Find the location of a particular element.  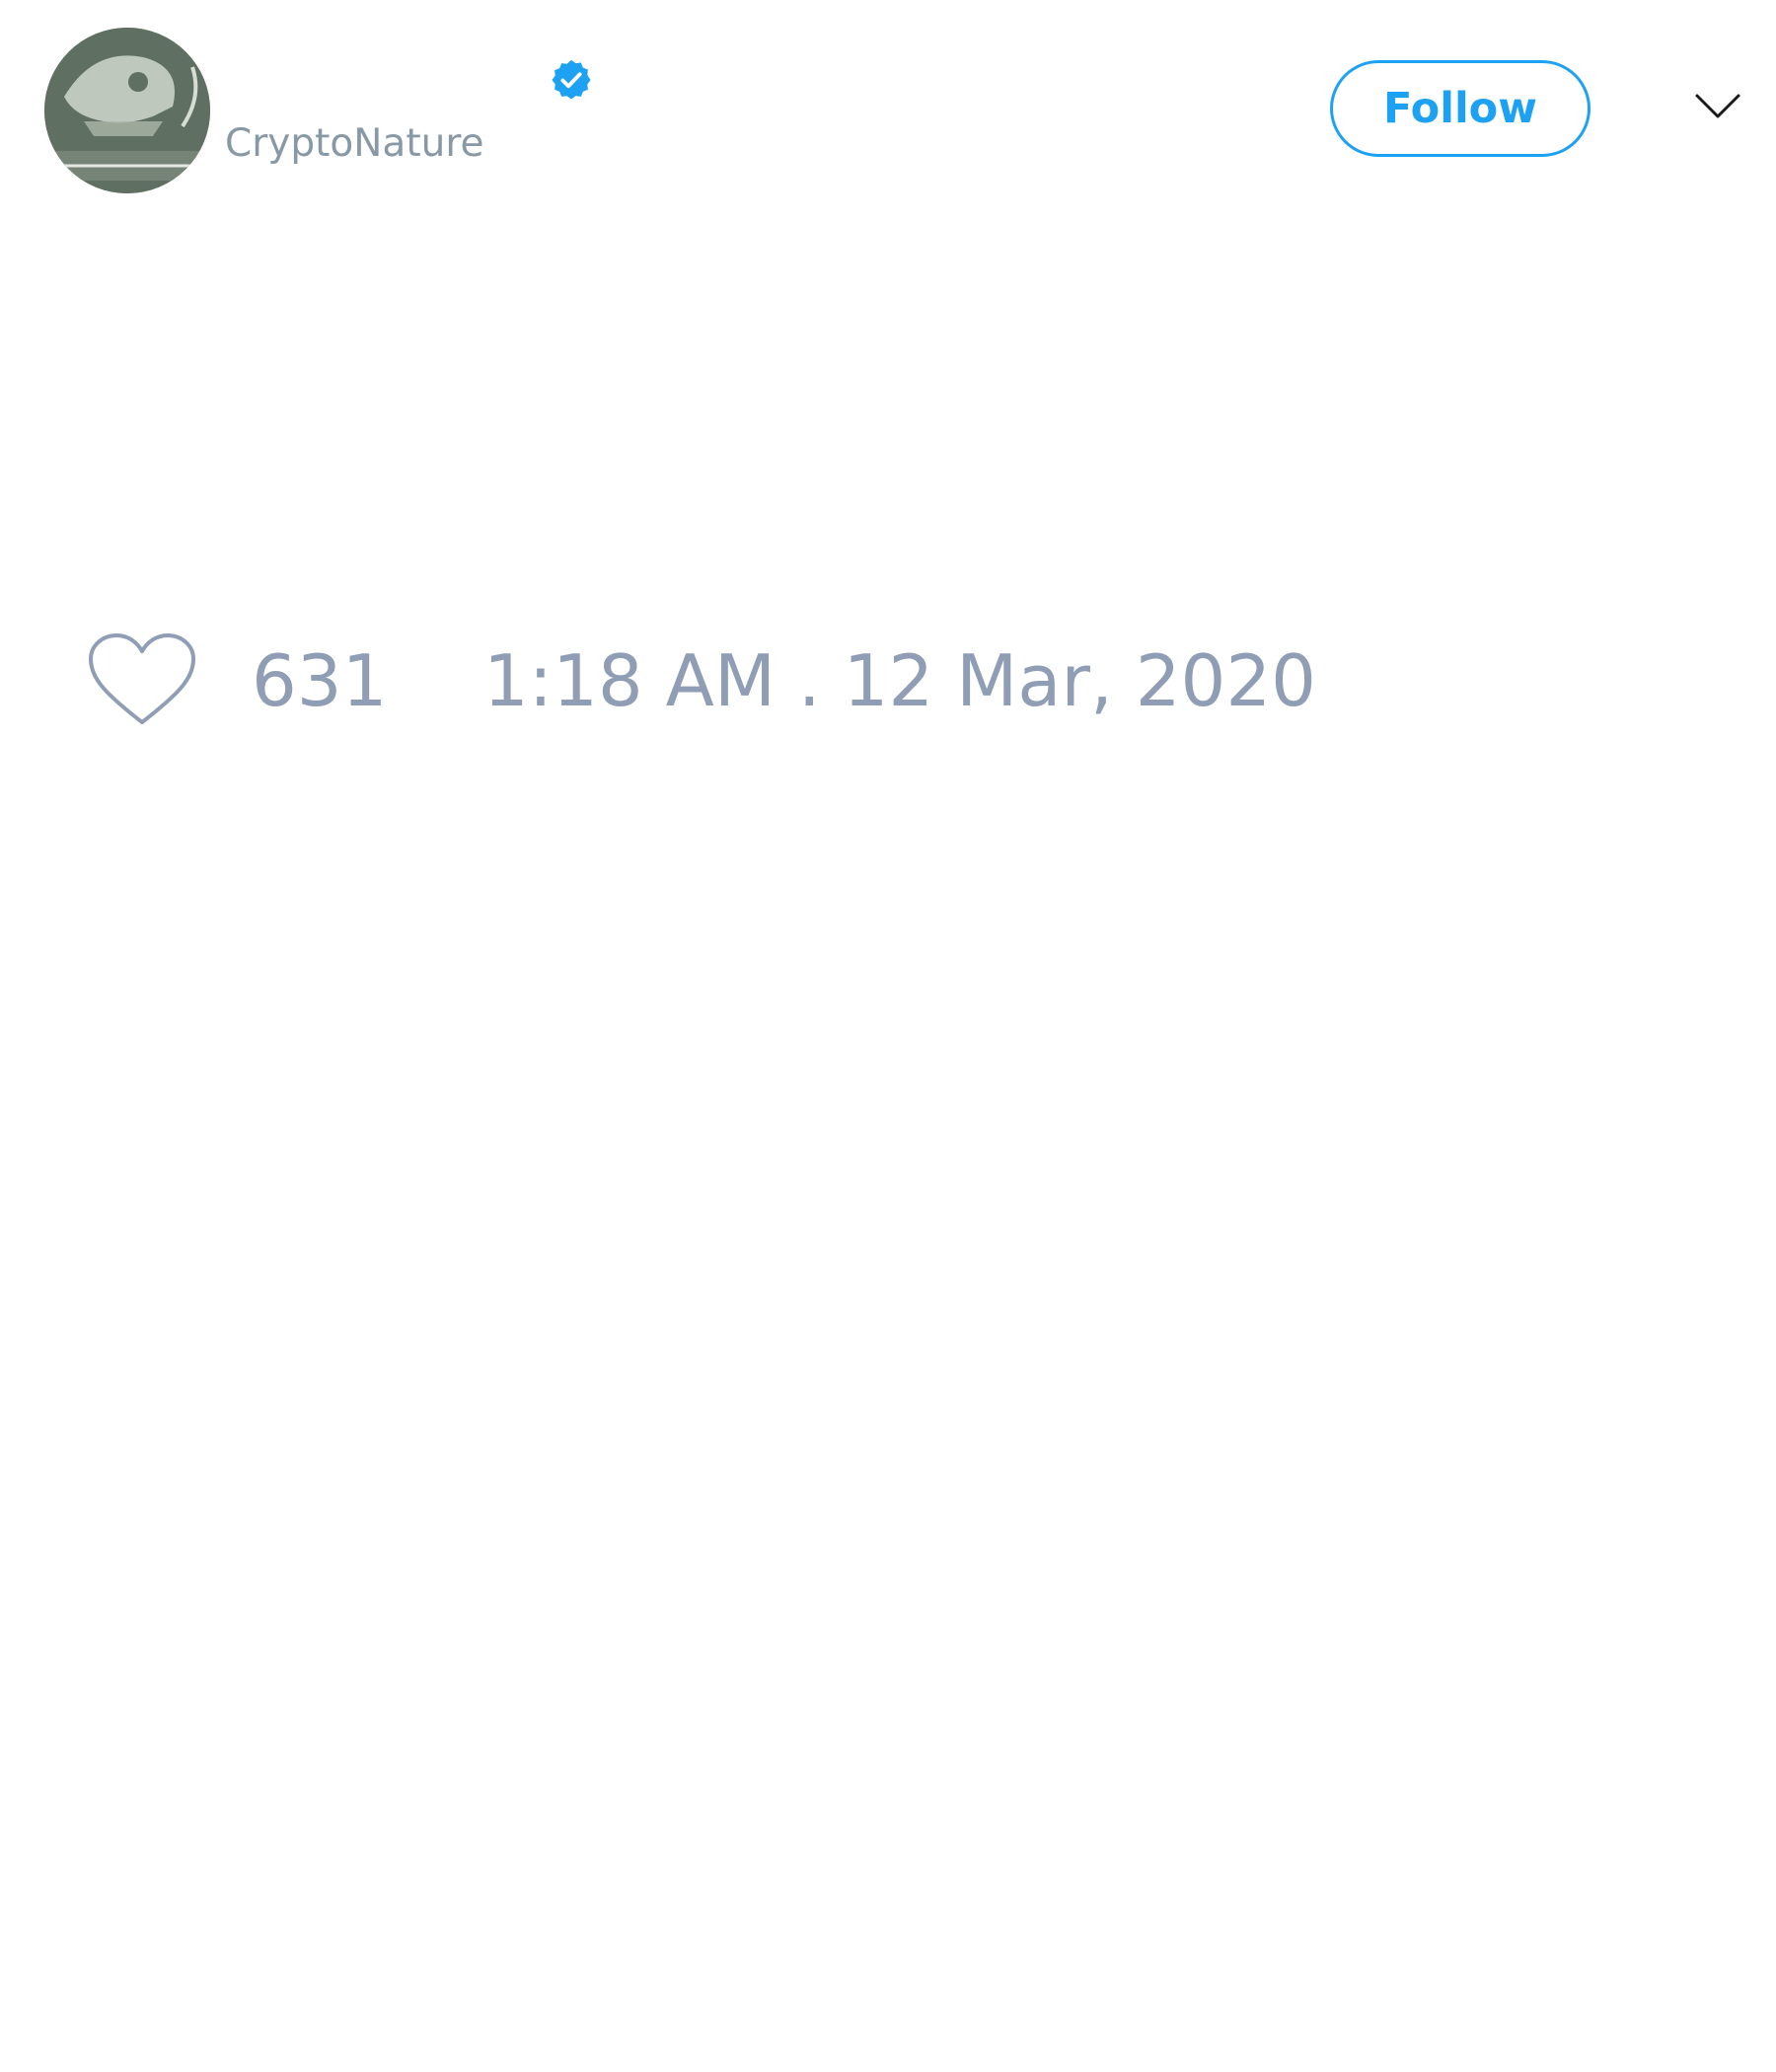

tweet-meta-row: 631 1:18 AM . 12 Mar, 2020 is located at coordinates (888, 685).